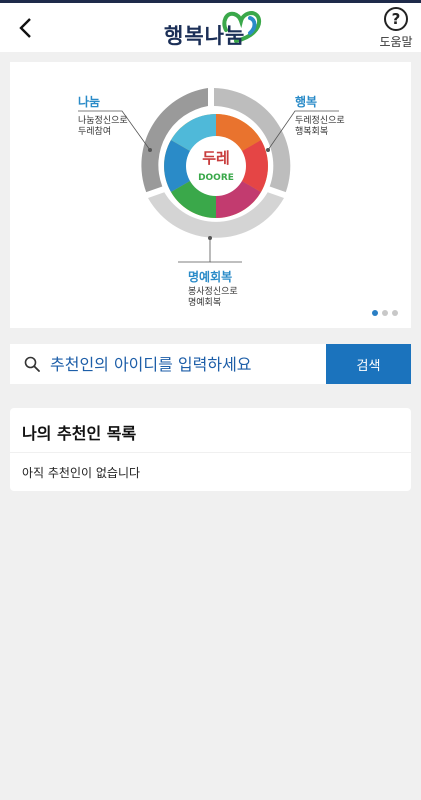 The height and width of the screenshot is (800, 421). I want to click on segment-desc-haengbok-2: 행복회복, so click(312, 132).